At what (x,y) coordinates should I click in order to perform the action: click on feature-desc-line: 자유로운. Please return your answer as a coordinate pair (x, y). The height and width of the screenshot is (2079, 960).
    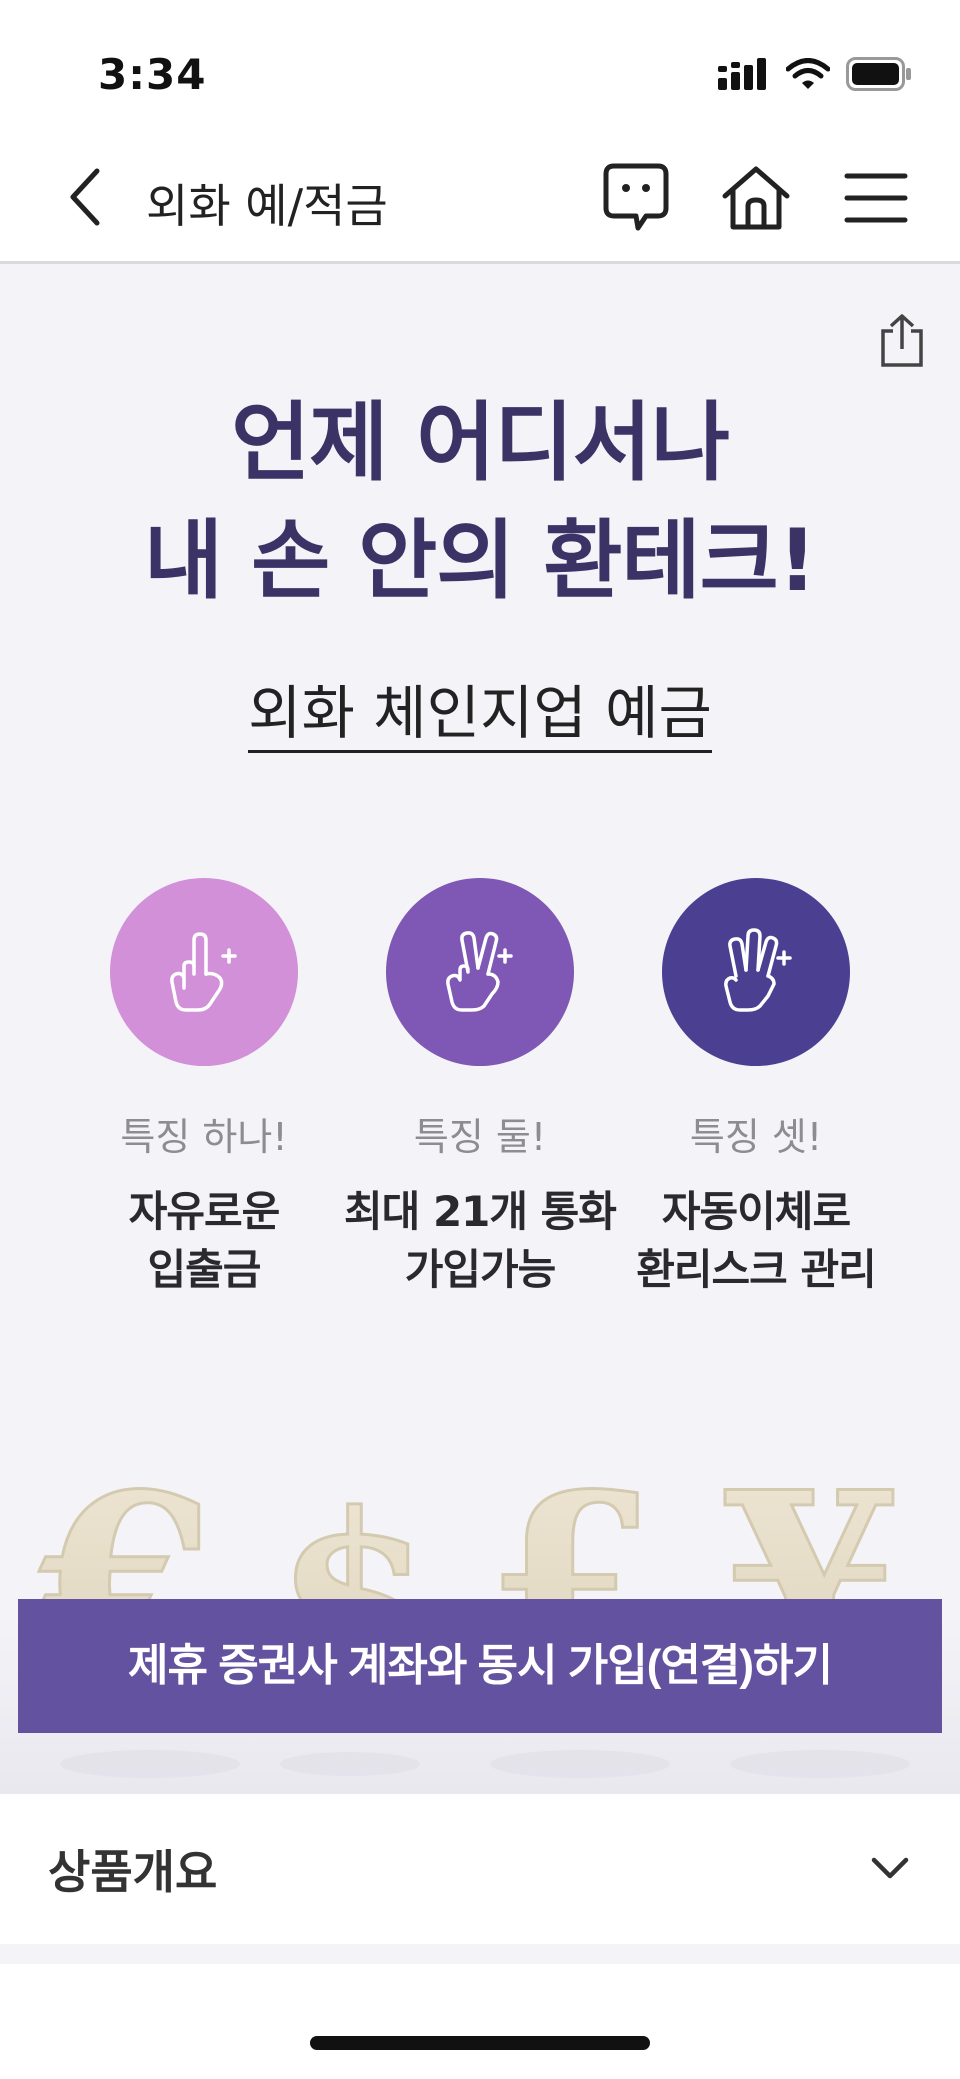
    Looking at the image, I should click on (204, 1211).